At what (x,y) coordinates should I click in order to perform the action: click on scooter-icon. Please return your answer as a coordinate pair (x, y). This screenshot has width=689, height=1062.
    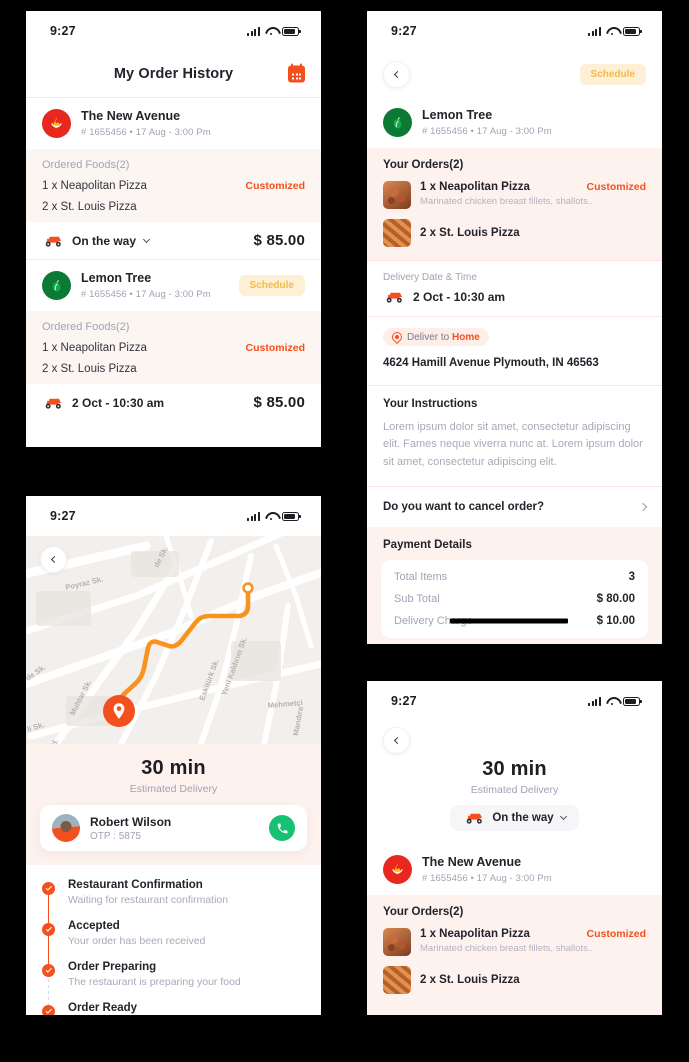
    Looking at the image, I should click on (475, 818).